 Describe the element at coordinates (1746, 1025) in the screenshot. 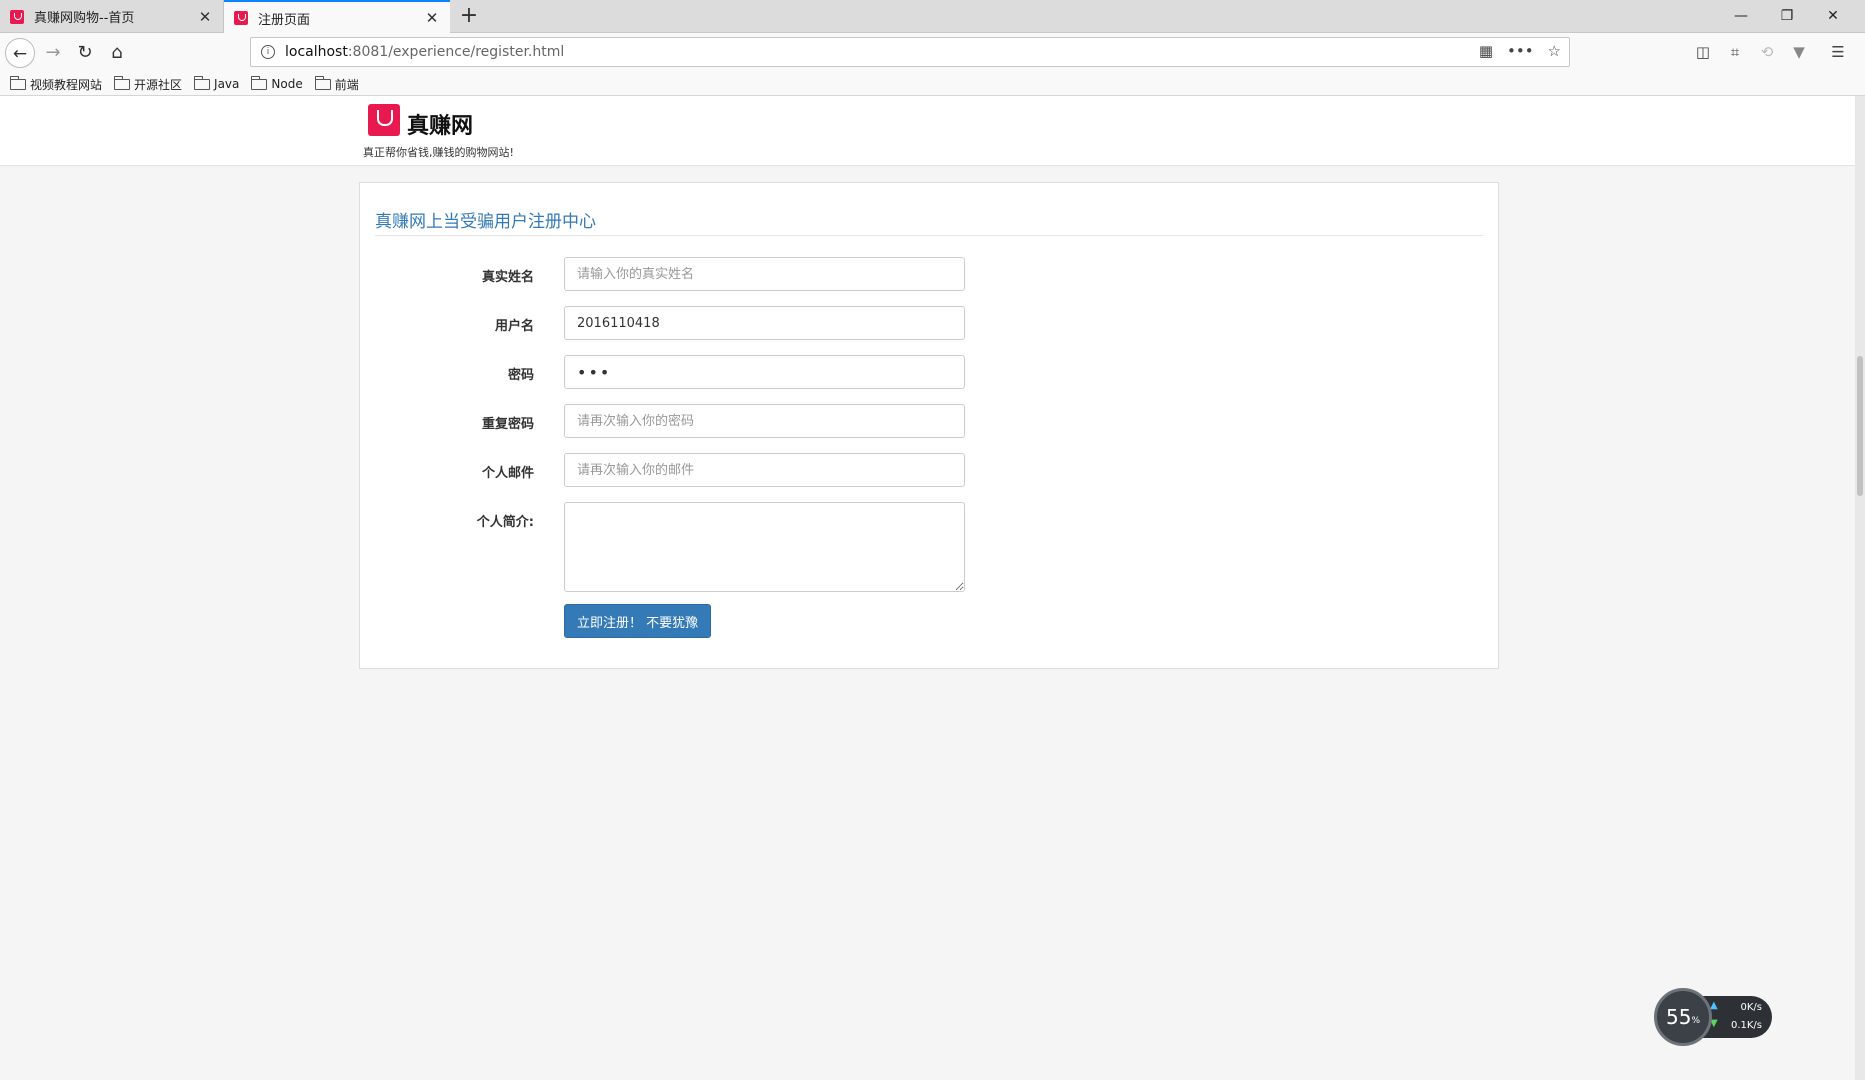

I see `download-rate: 0.1K/s` at that location.